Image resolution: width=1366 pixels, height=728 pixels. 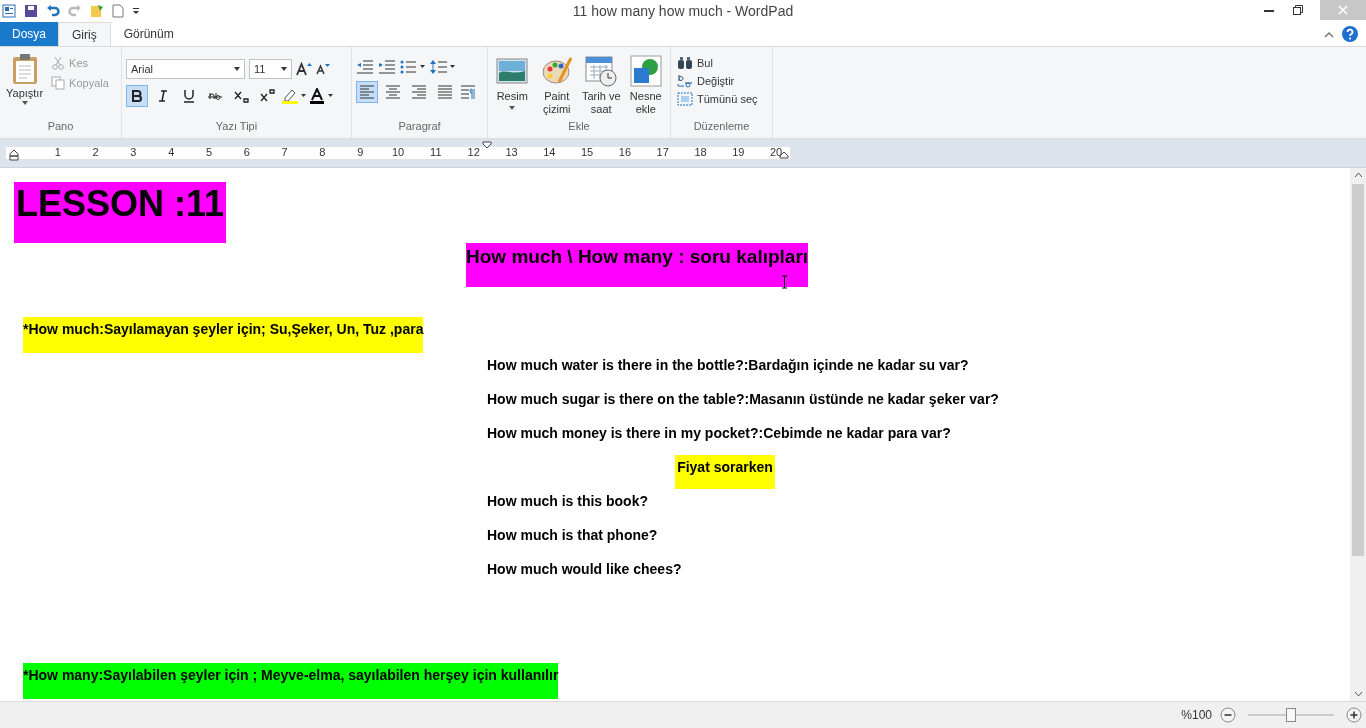 I want to click on scissors-icon, so click(x=58, y=63).